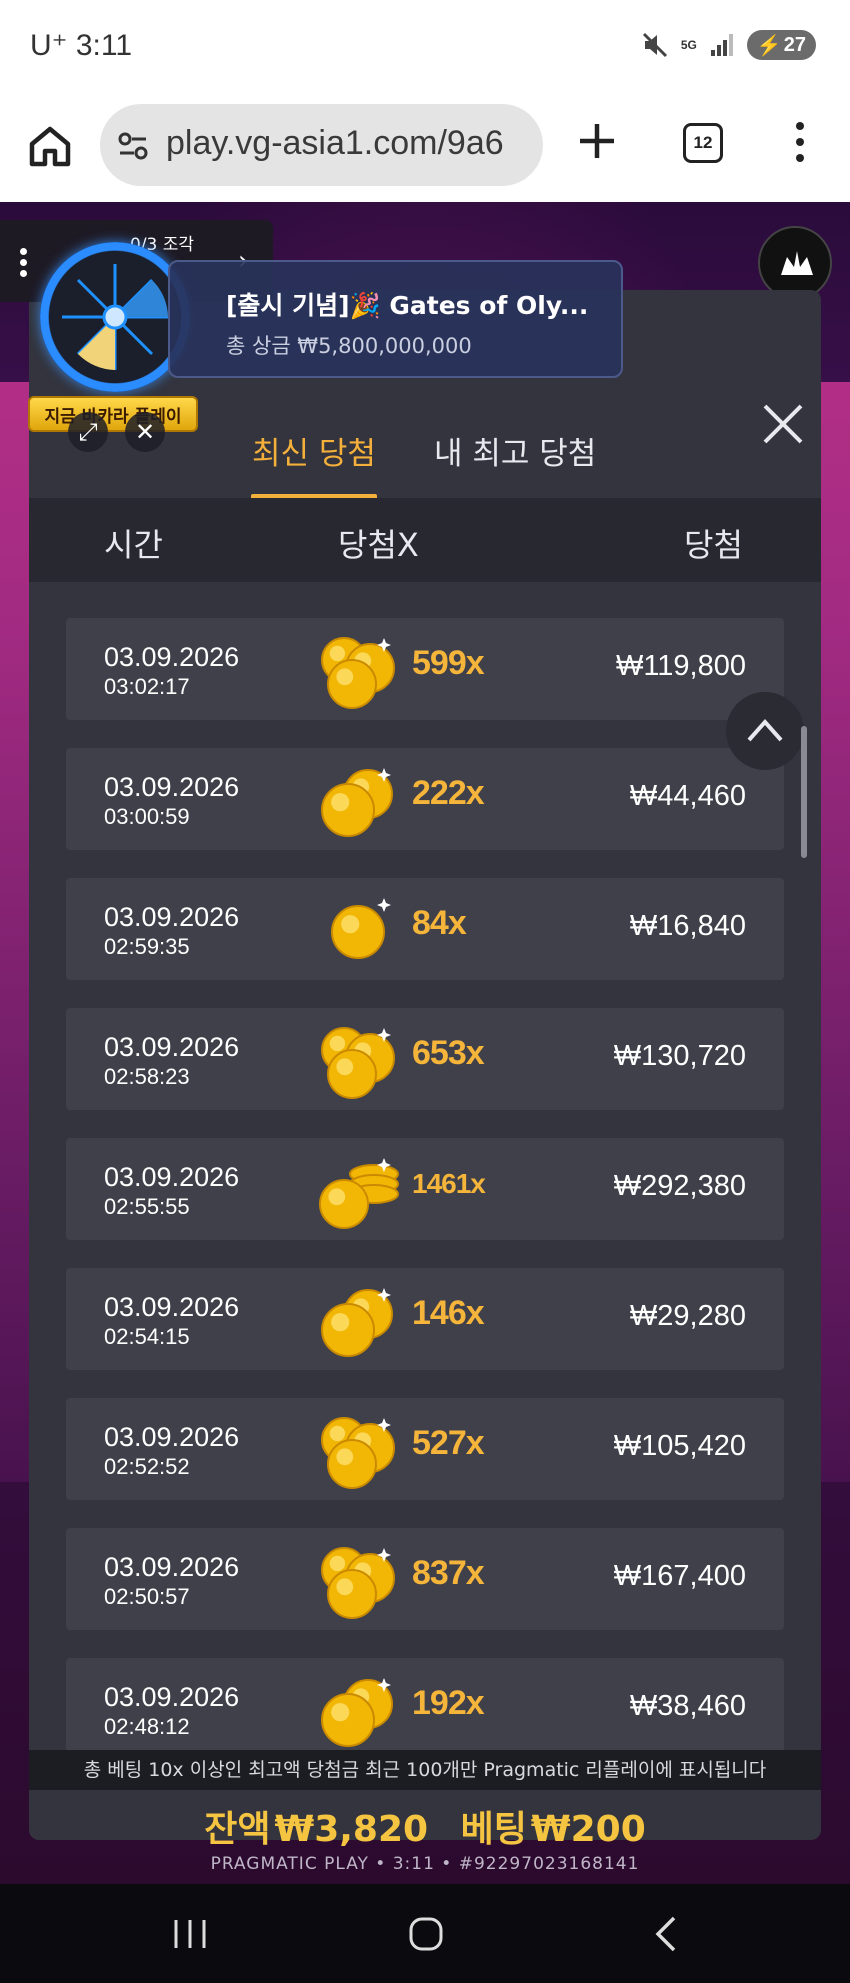 This screenshot has height=1983, width=850. I want to click on balance-value: ₩3,820, so click(351, 1829).